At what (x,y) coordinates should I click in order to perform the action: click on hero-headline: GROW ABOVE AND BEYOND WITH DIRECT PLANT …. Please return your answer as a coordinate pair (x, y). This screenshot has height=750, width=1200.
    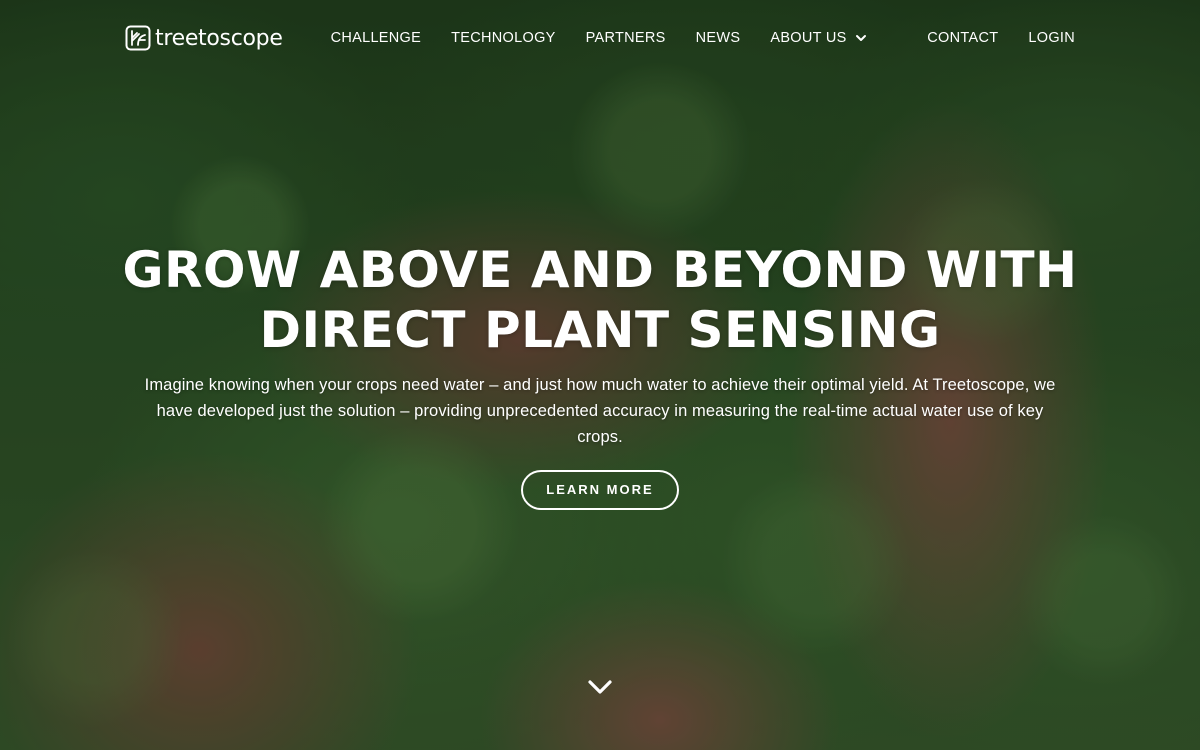
    Looking at the image, I should click on (600, 300).